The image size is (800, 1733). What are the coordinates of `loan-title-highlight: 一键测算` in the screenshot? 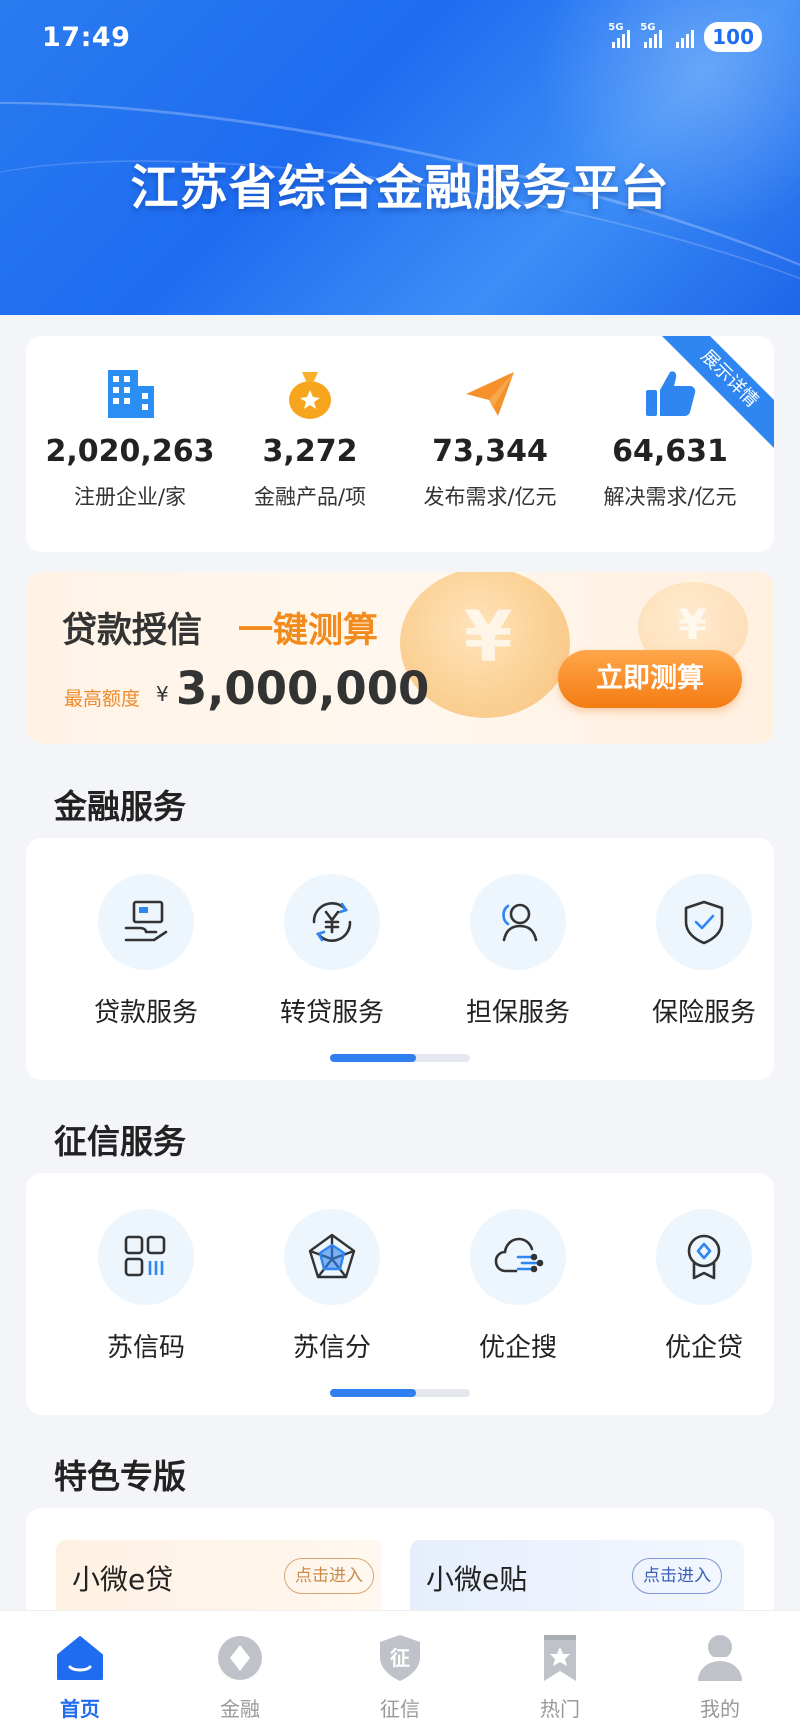 It's located at (308, 631).